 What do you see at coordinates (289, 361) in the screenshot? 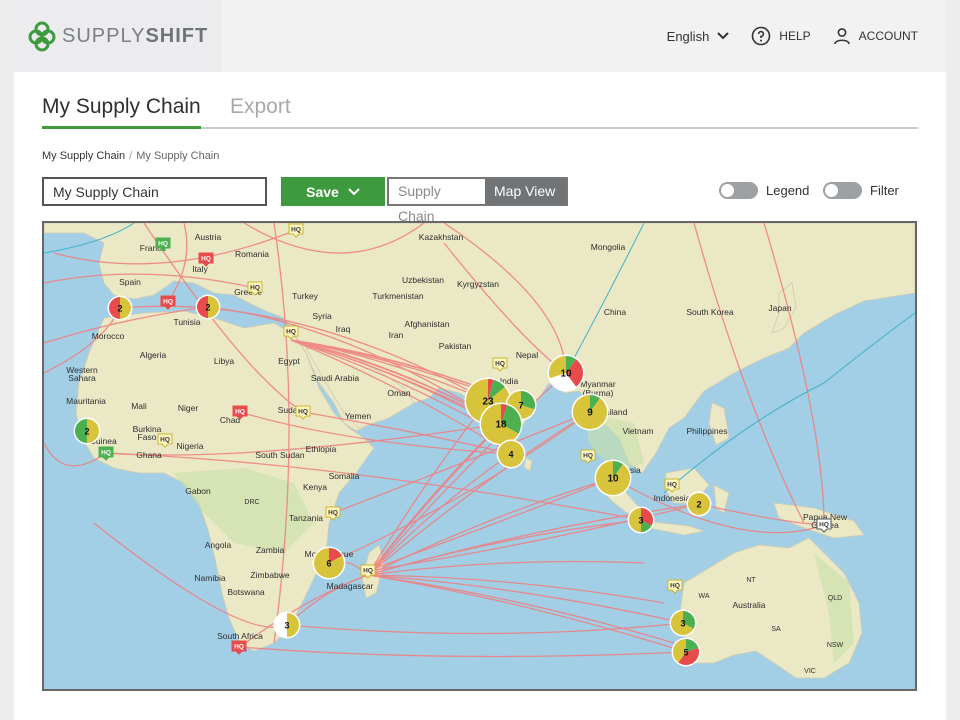
I see `place-label: Egypt` at bounding box center [289, 361].